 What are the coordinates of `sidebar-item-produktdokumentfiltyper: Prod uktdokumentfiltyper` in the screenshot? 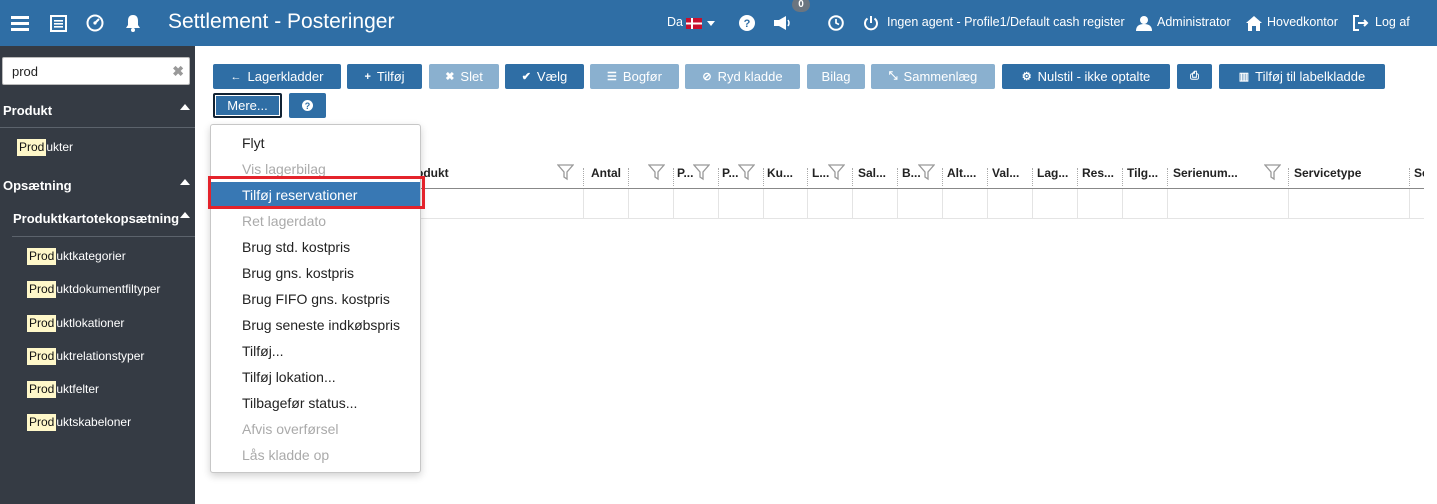 It's located at (93, 289).